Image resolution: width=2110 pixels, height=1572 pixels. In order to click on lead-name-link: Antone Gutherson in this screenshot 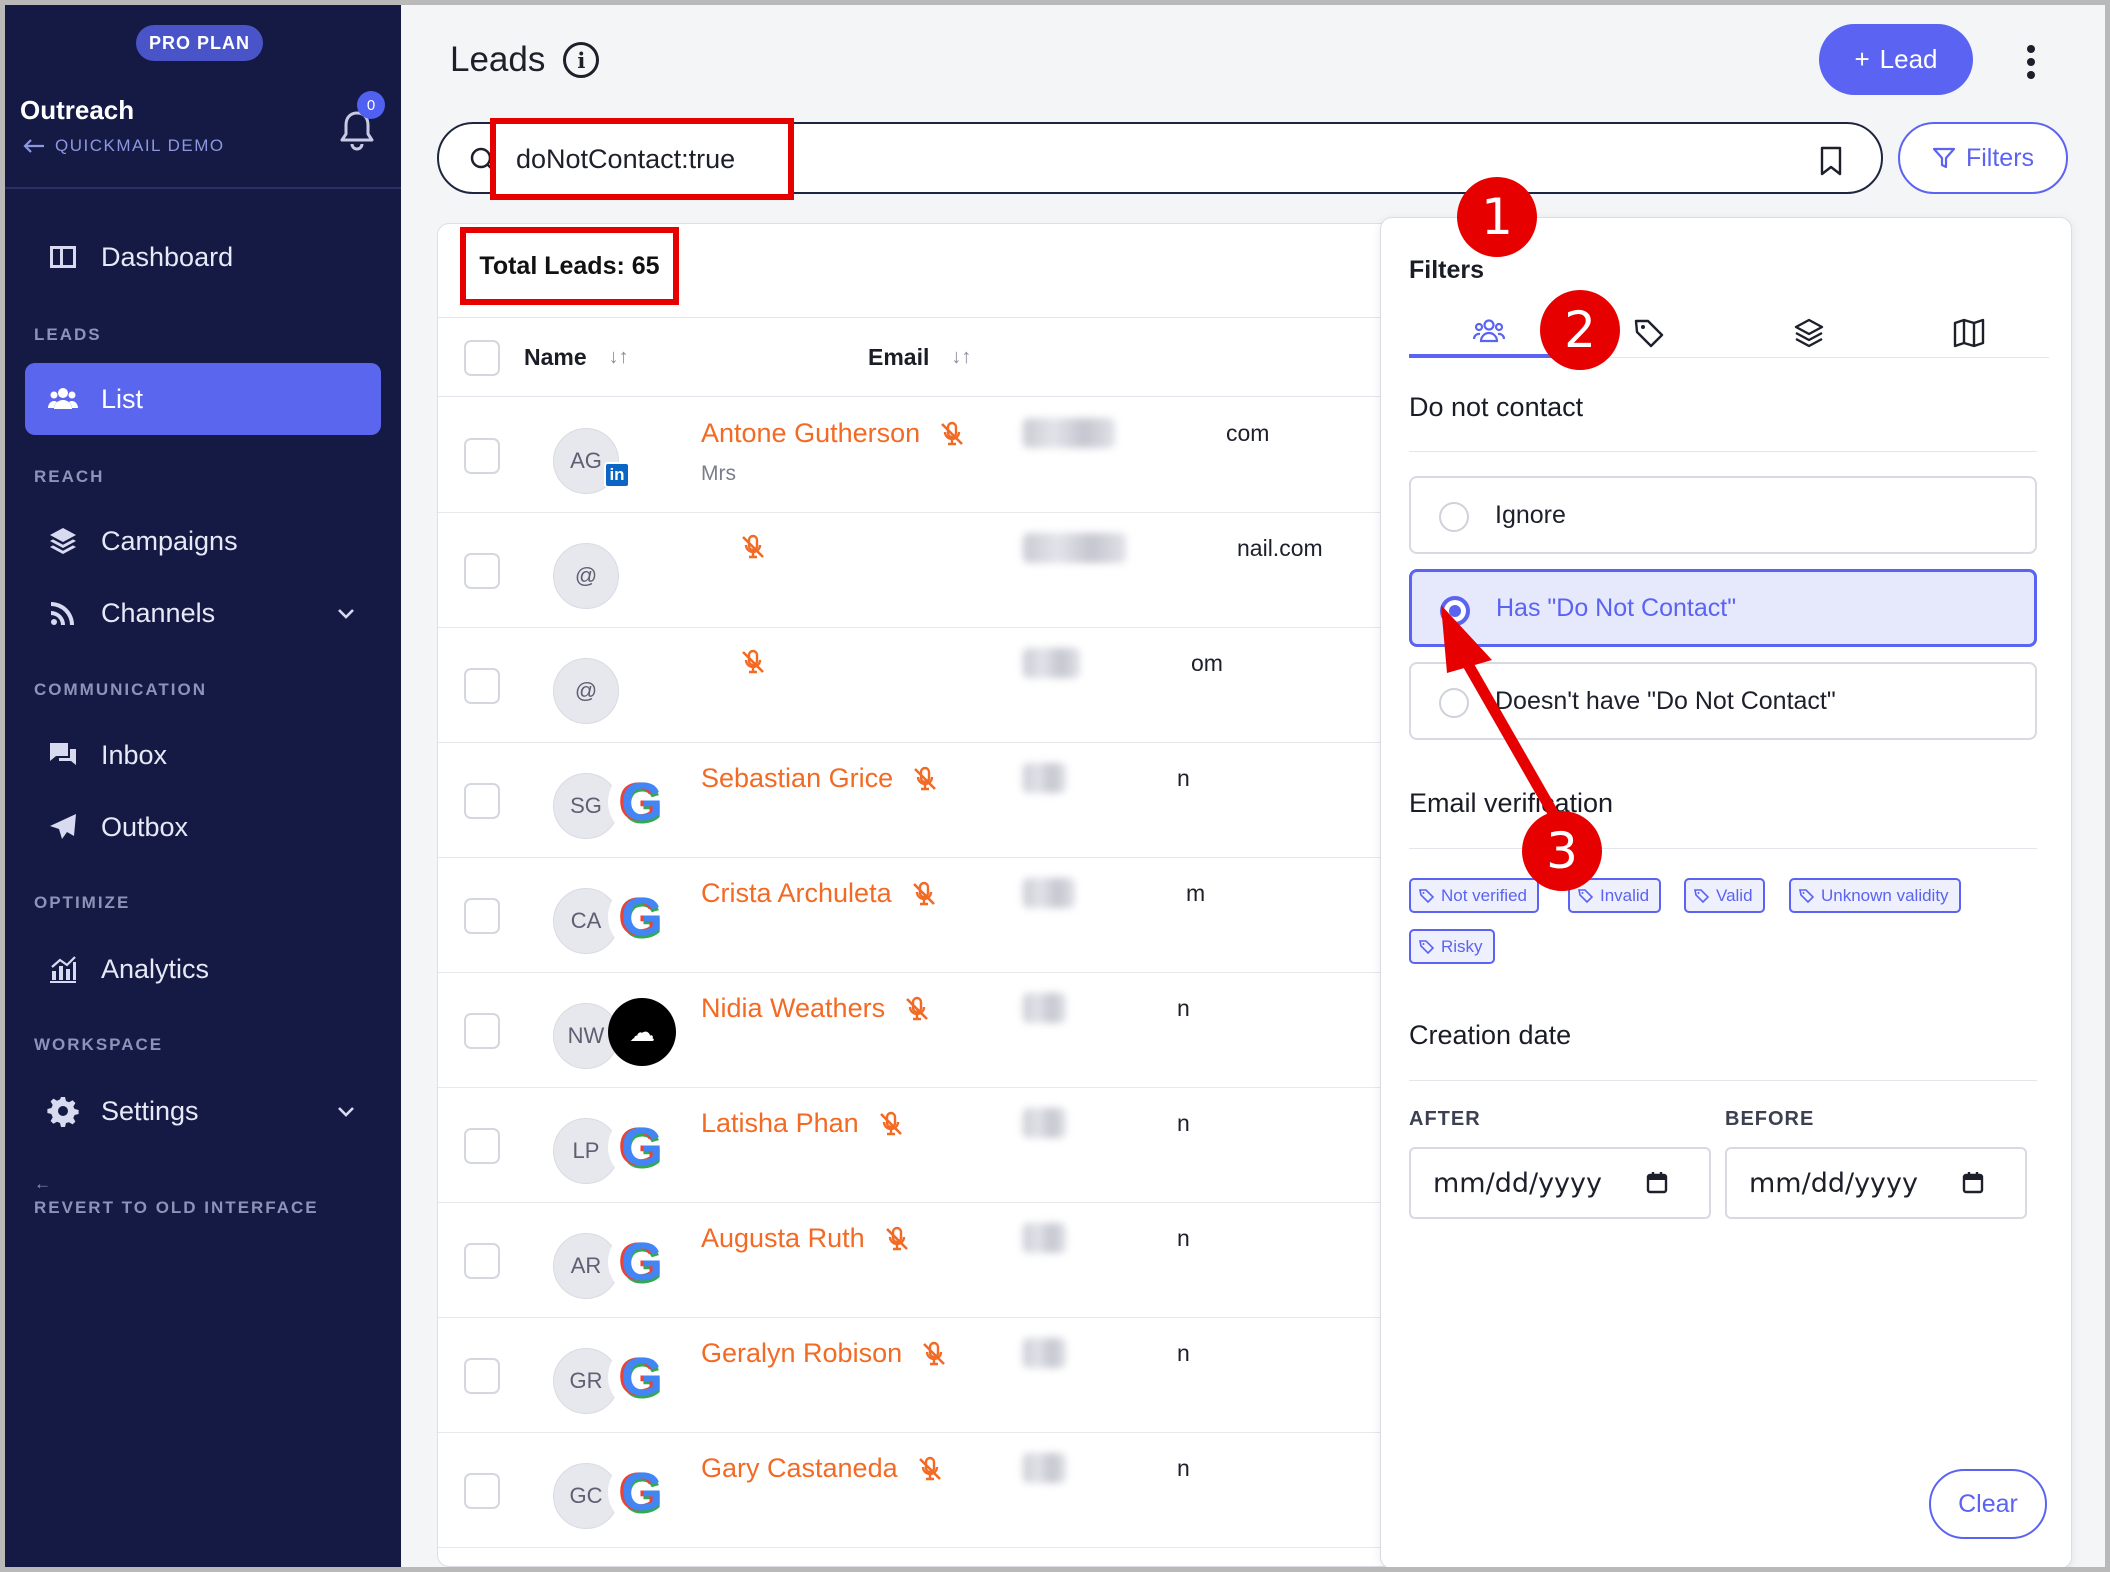, I will do `click(833, 433)`.